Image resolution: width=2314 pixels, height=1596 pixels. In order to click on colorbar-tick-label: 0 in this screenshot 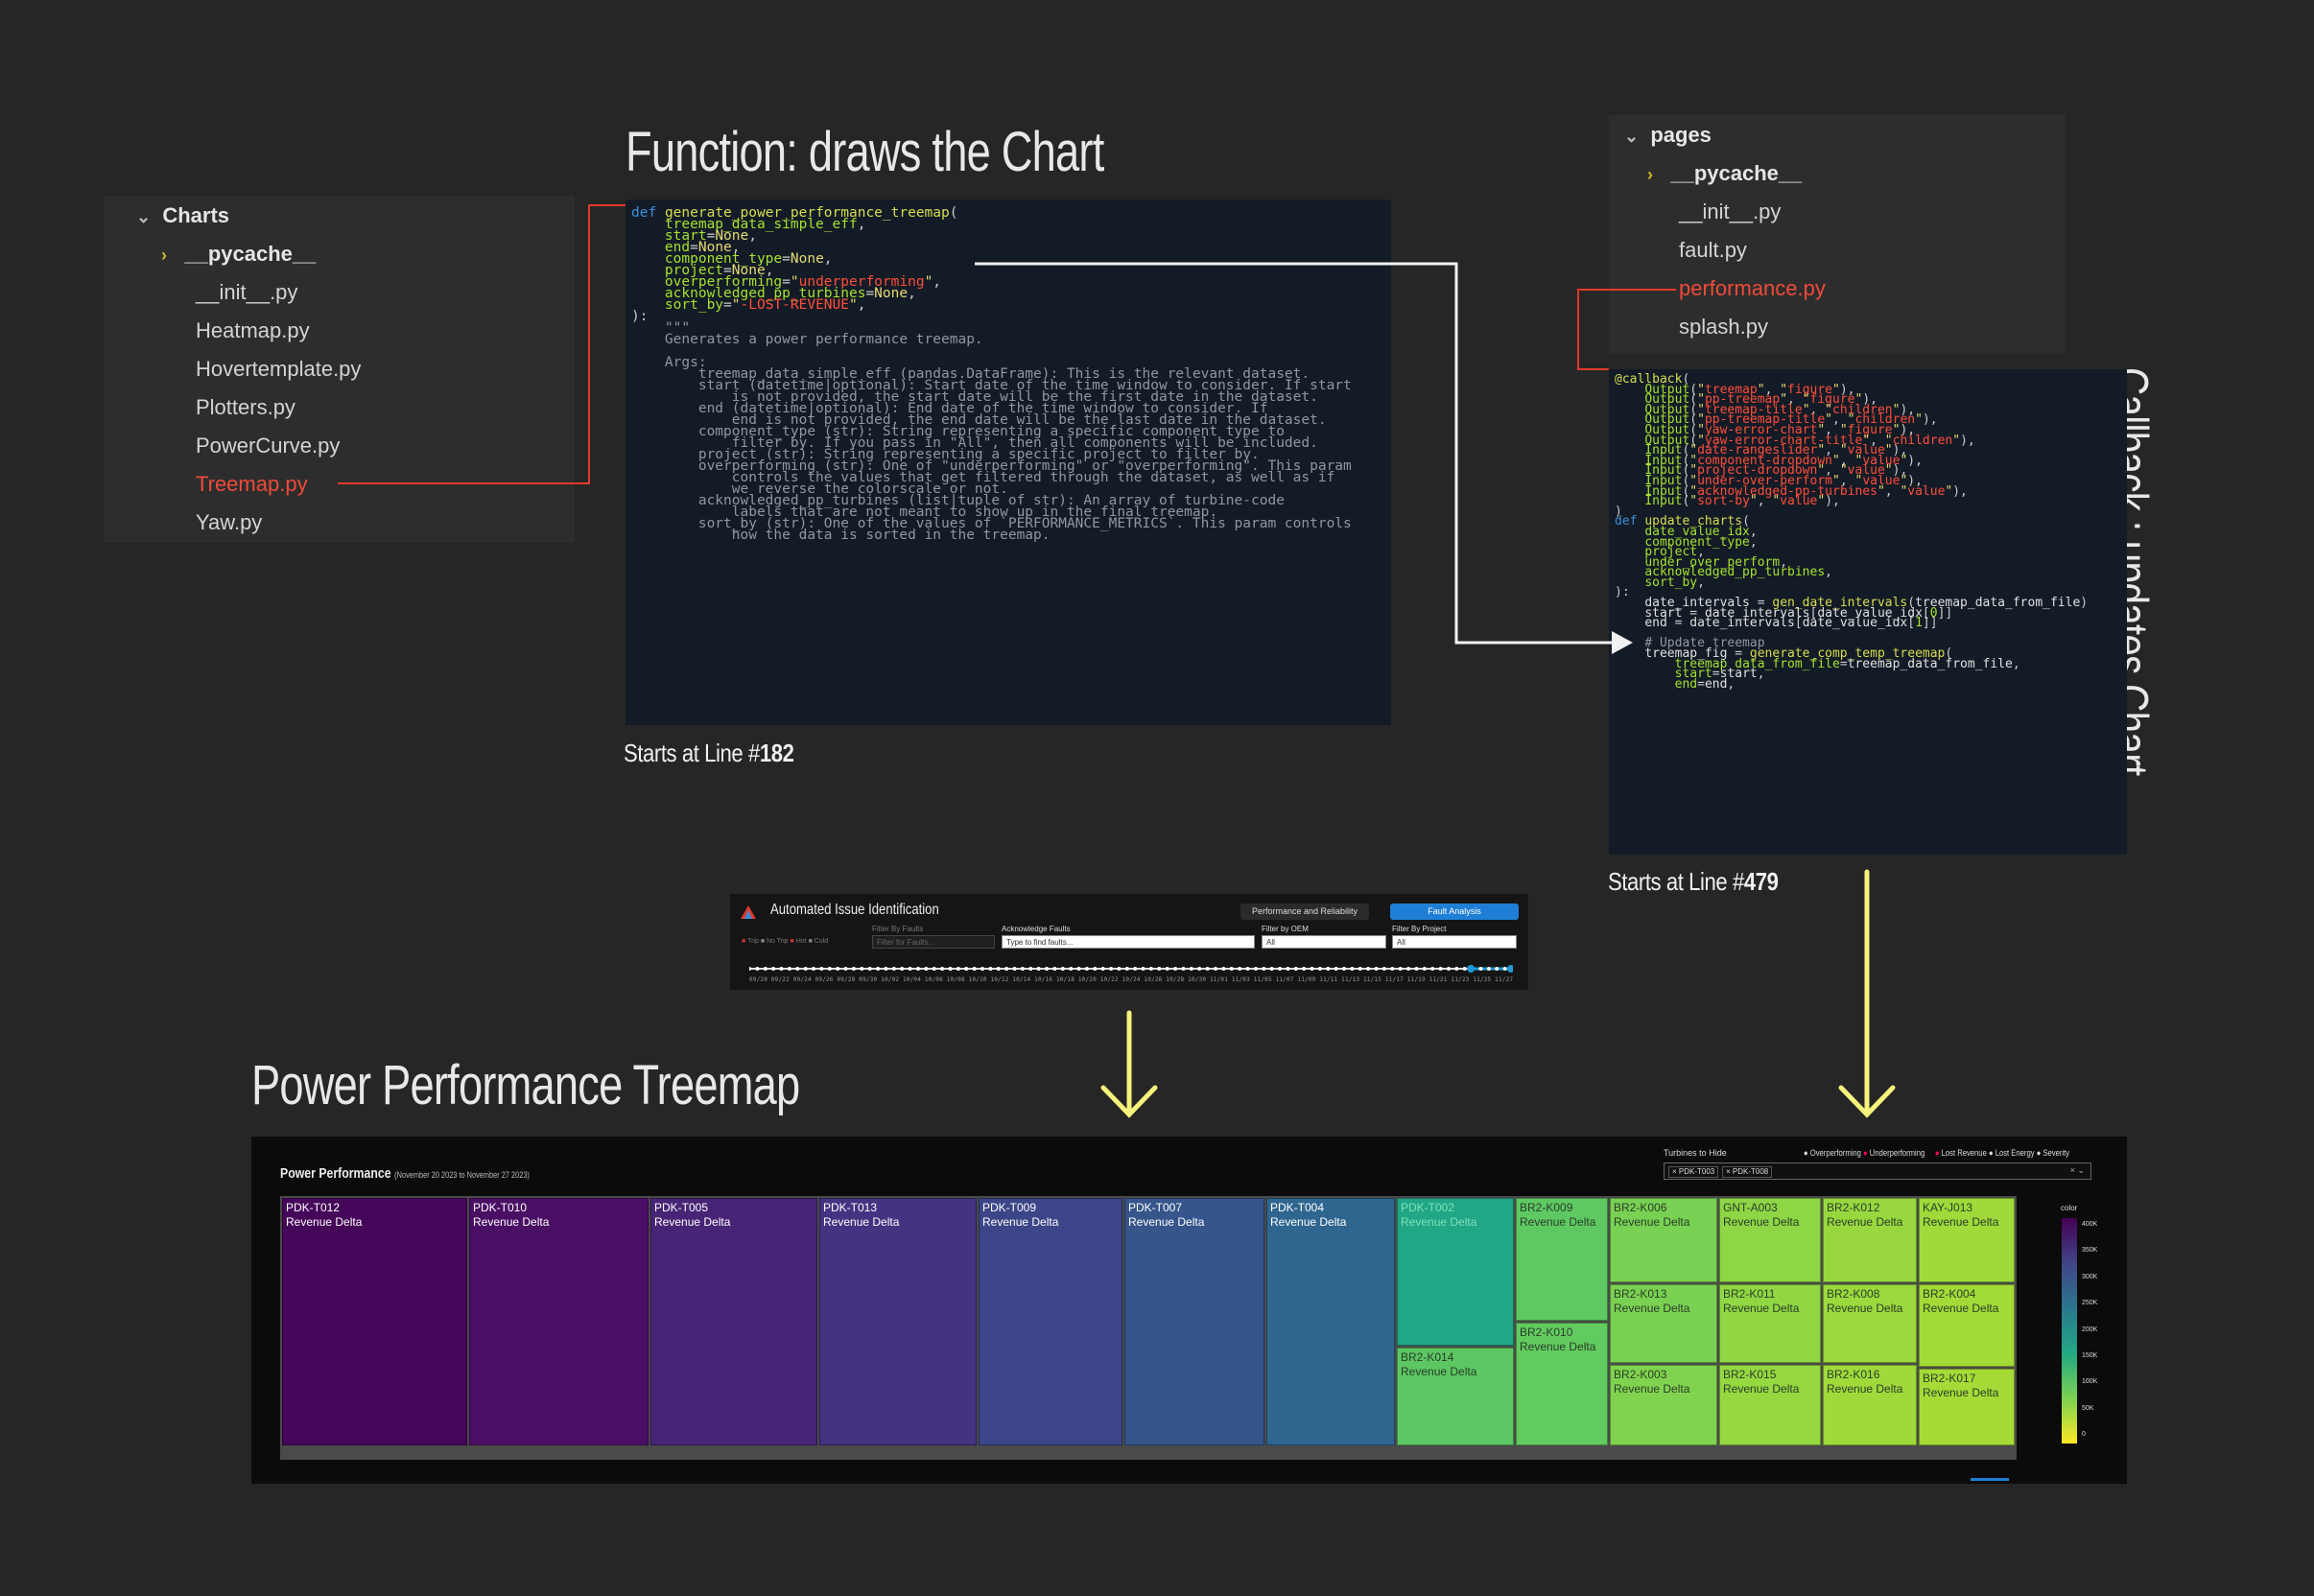, I will do `click(2084, 1434)`.